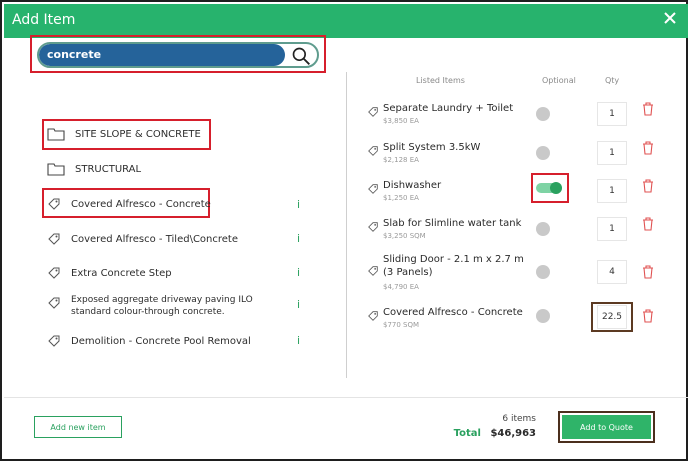  I want to click on listed-item-price: $4,790 EA, so click(401, 287).